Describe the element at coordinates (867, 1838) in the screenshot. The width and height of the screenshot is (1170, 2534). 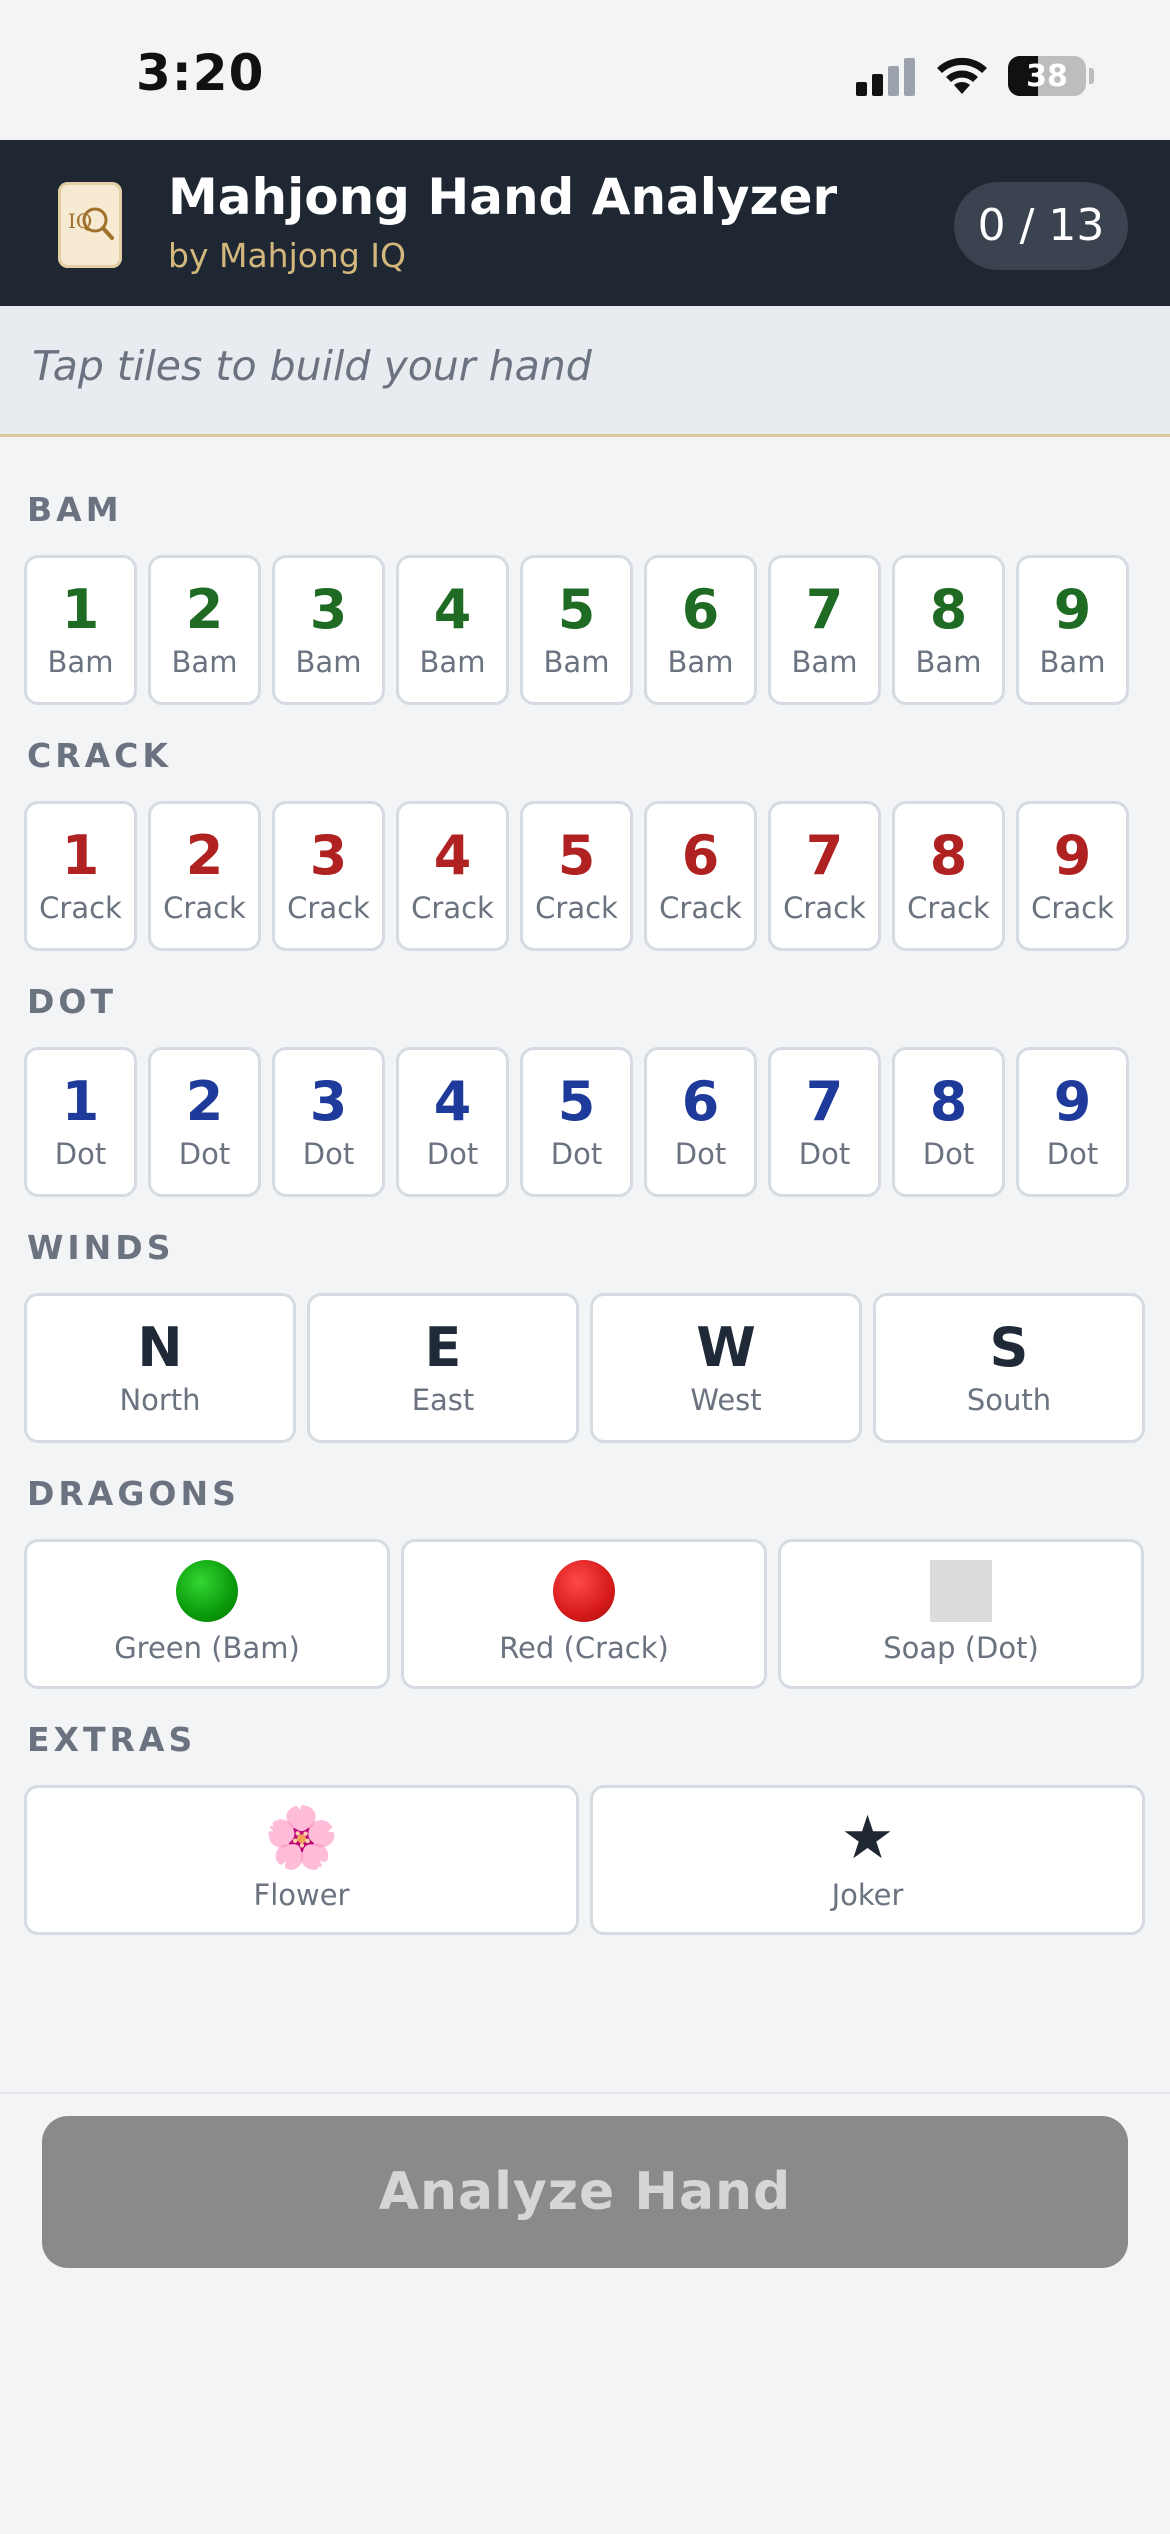
I see `star-icon: ★` at that location.